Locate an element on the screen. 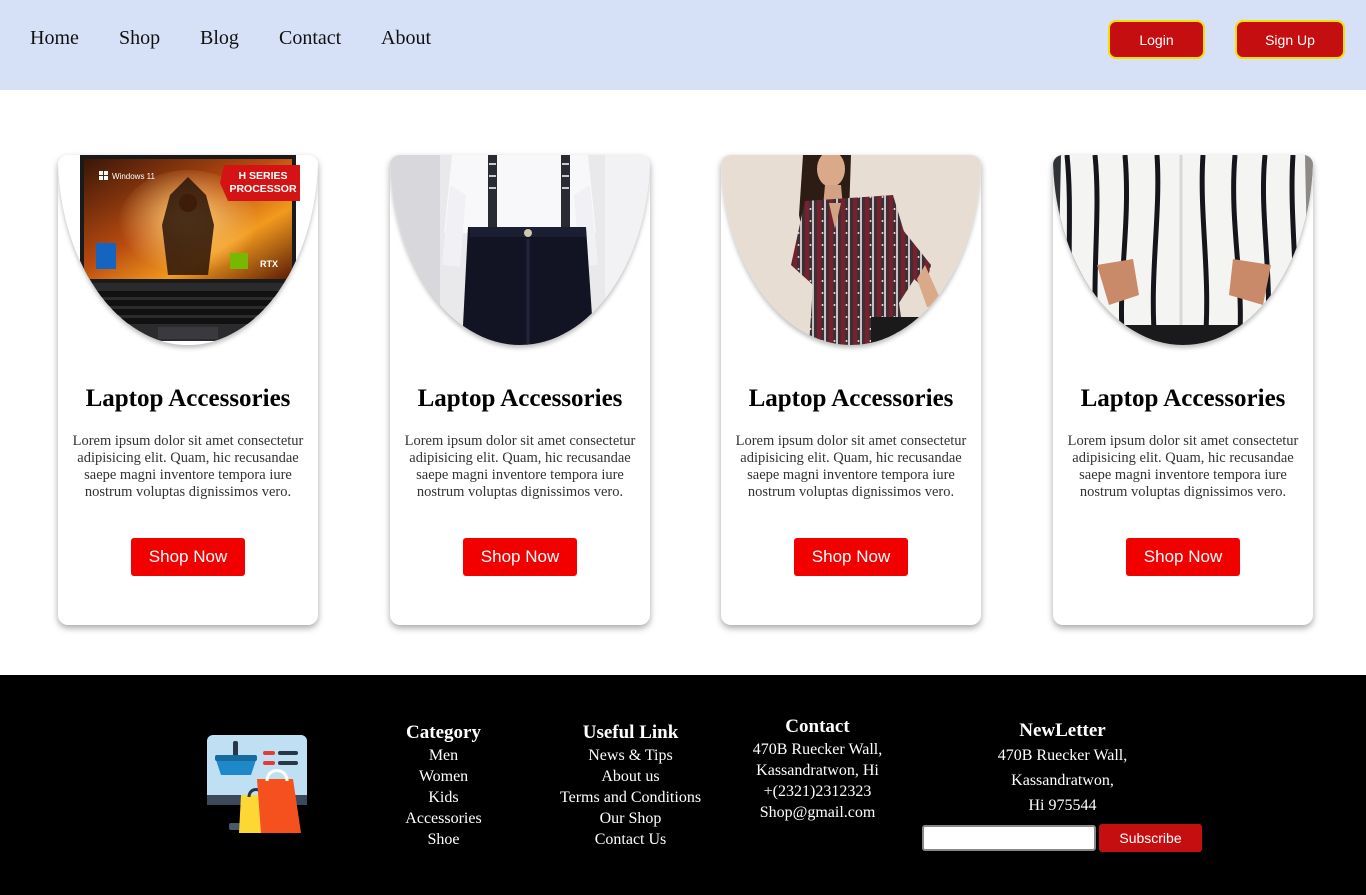 The height and width of the screenshot is (895, 1366). striped-shirt-product-image is located at coordinates (1183, 250).